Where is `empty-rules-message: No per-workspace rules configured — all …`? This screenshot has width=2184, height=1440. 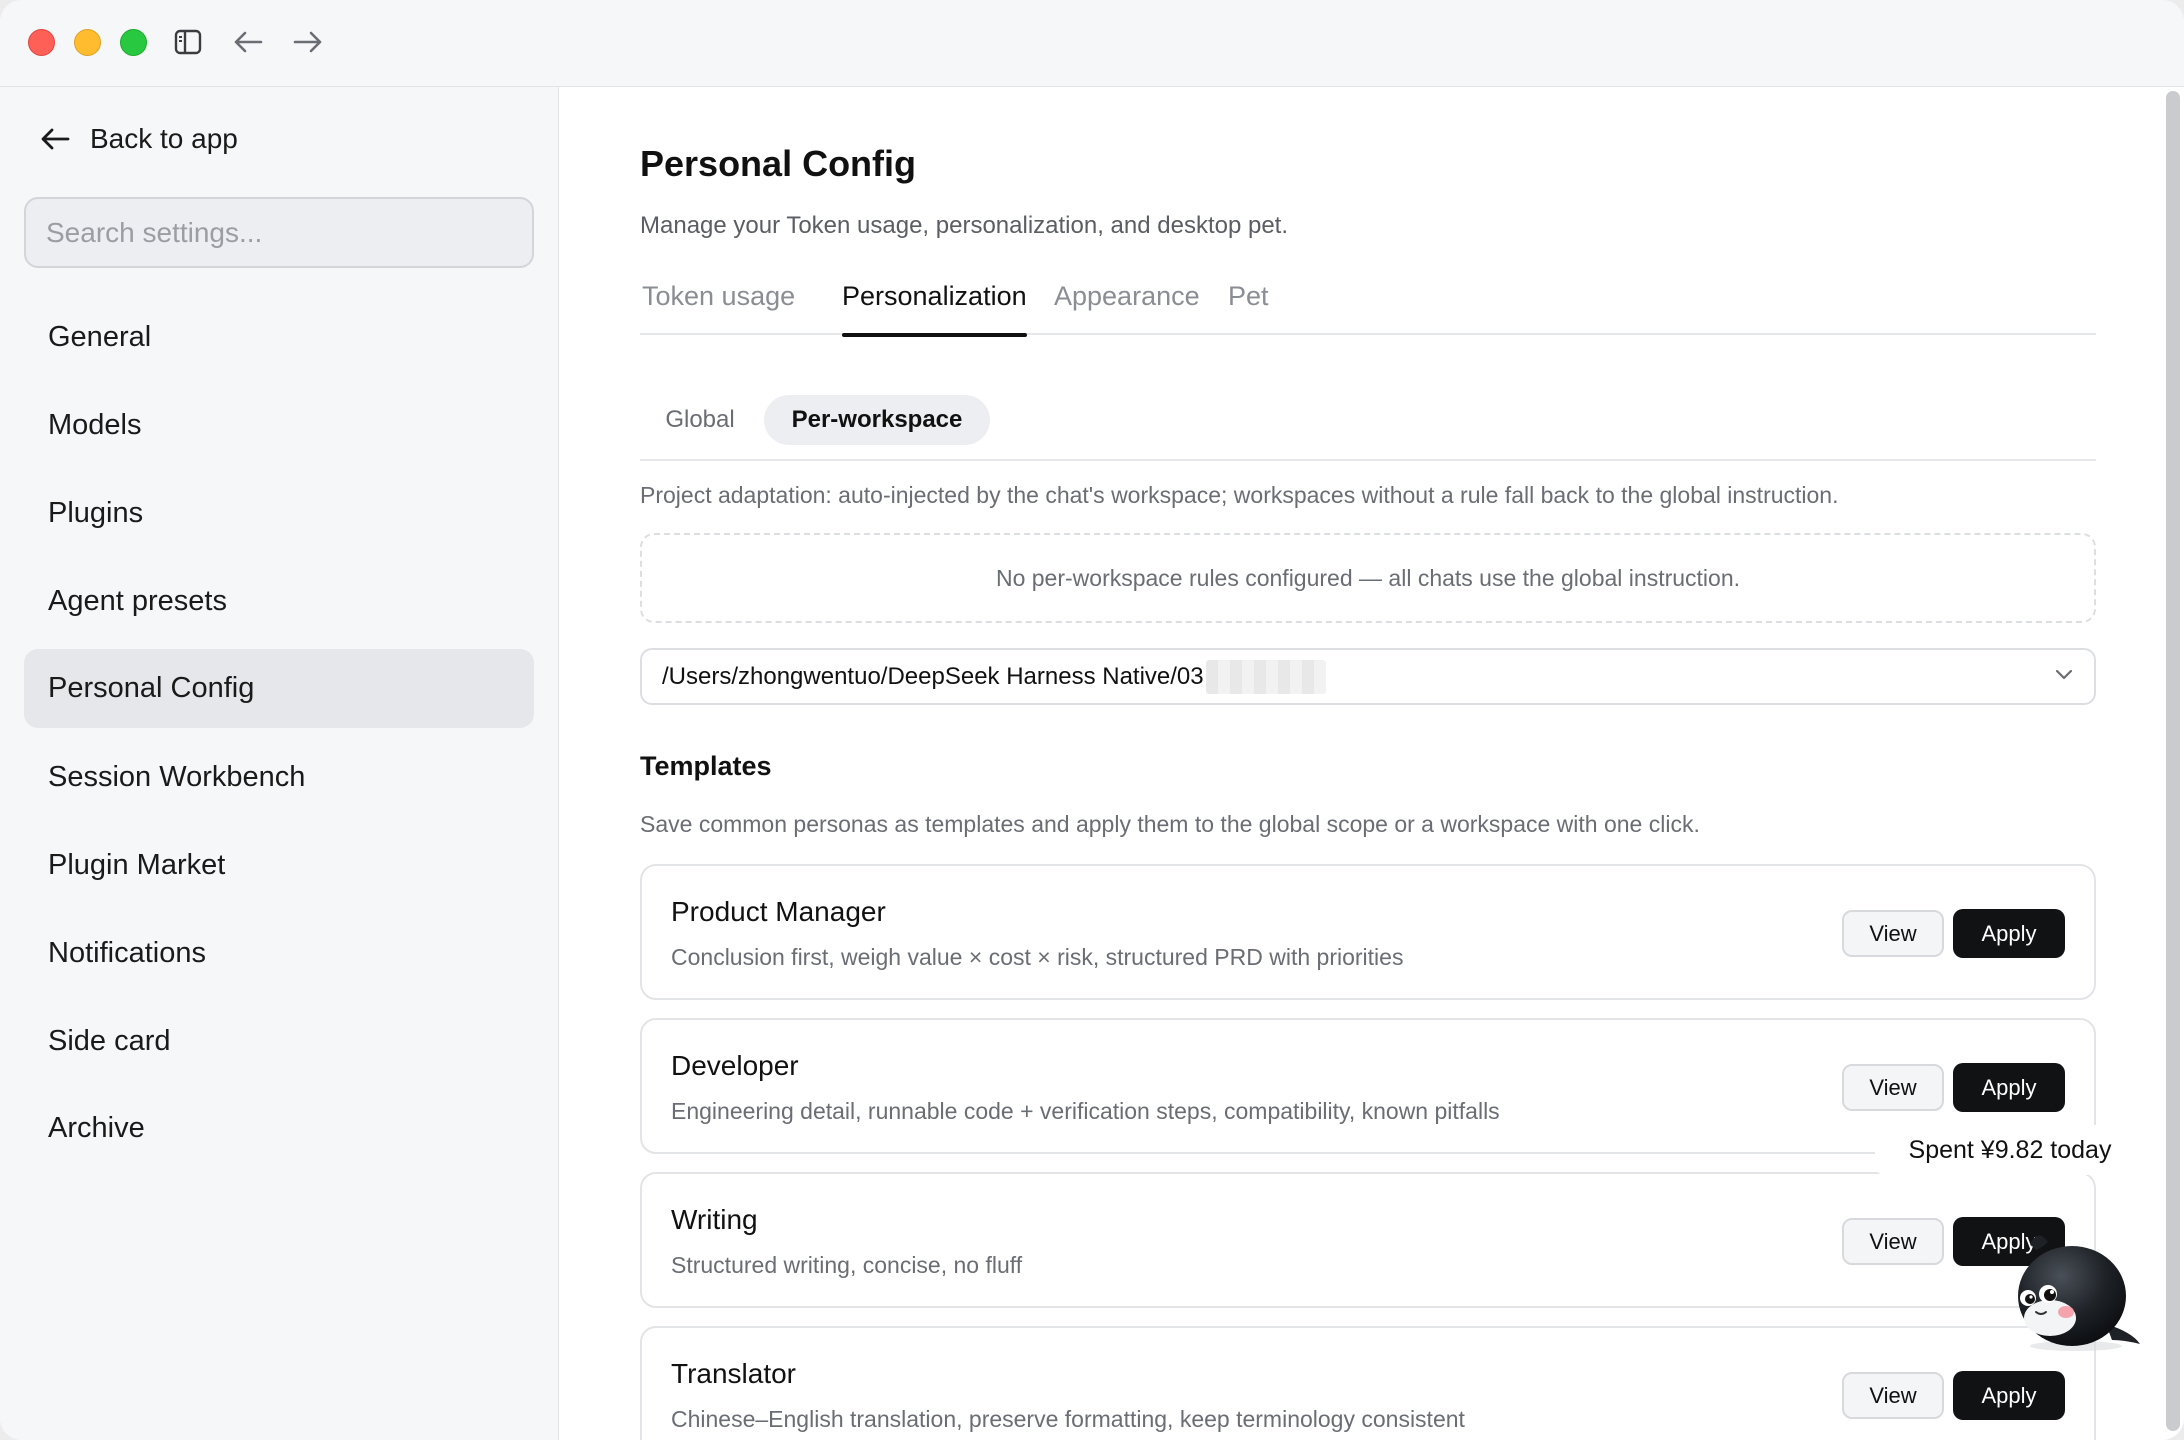
empty-rules-message: No per-workspace rules configured — all … is located at coordinates (1368, 578).